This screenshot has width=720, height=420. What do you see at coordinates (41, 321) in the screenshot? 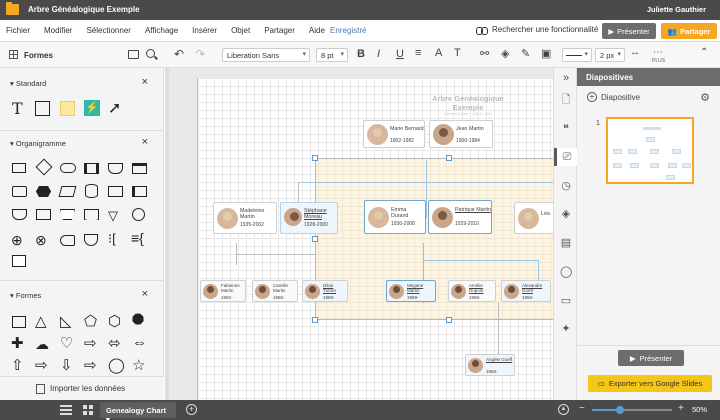
I see `triangle-icon: △` at bounding box center [41, 321].